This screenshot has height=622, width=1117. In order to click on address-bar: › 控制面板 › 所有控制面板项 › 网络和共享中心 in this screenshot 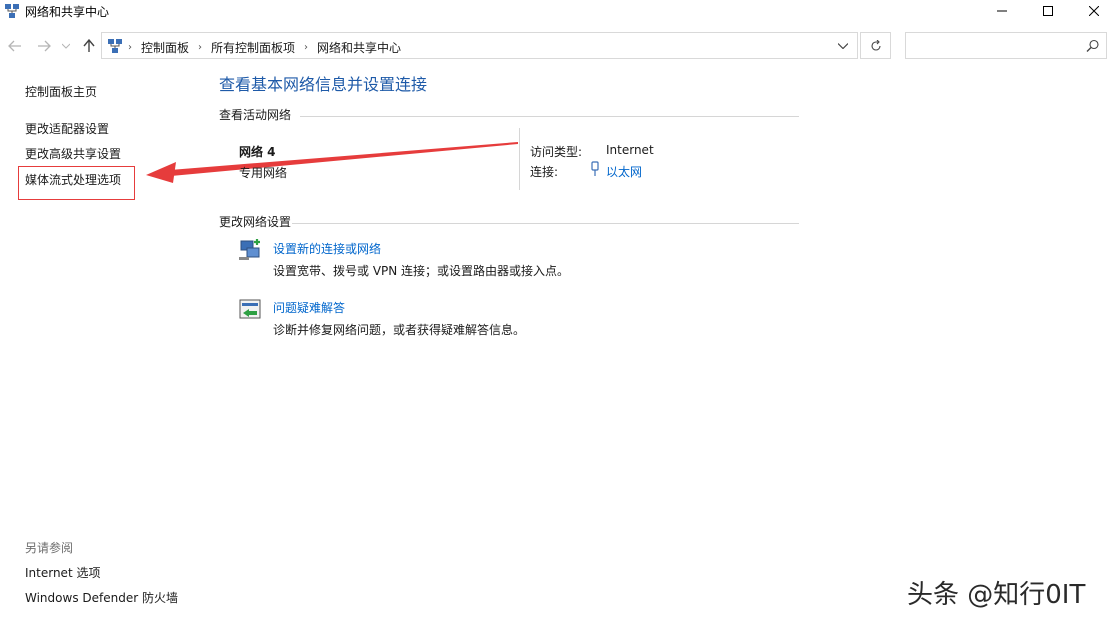, I will do `click(479, 45)`.